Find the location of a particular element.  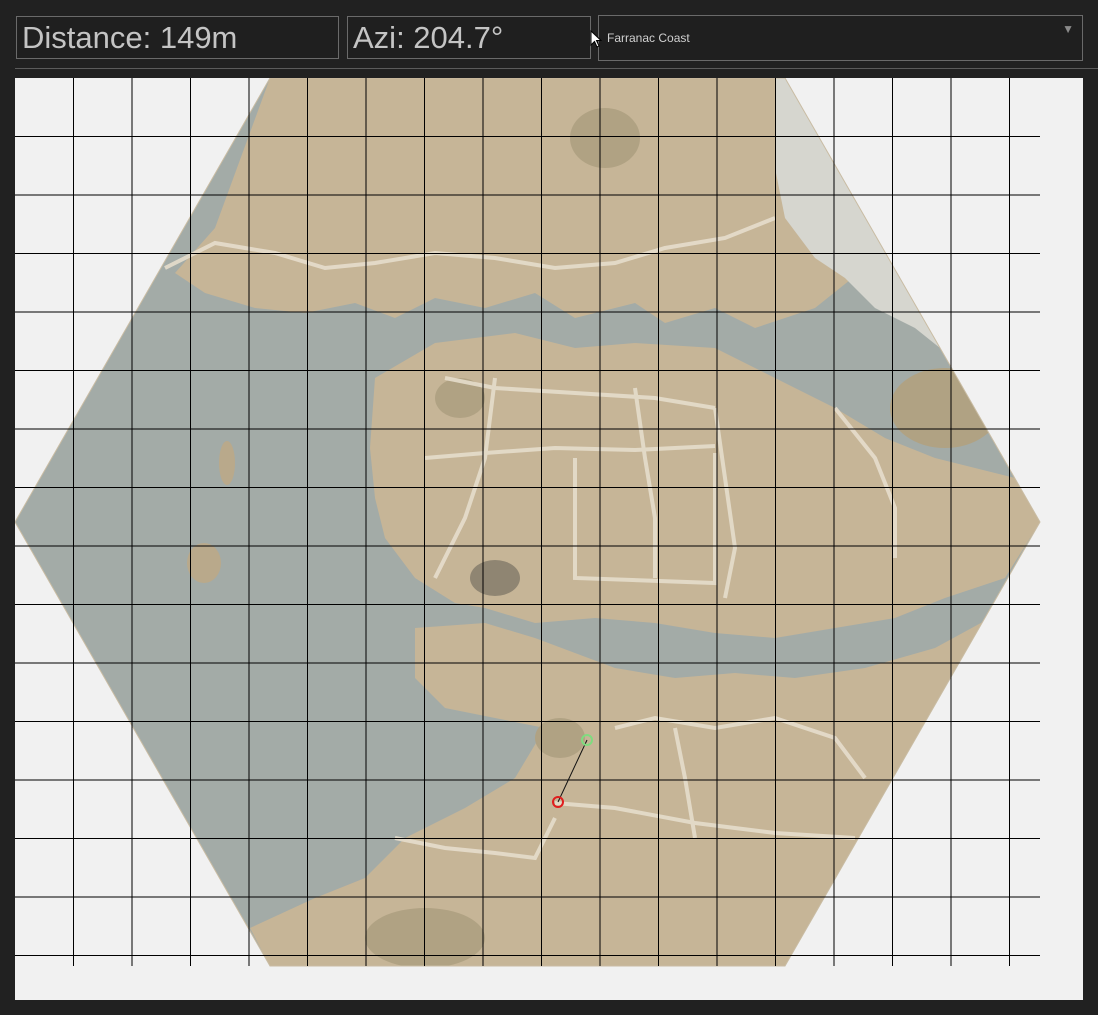

distance-text: Distance: 149m is located at coordinates (130, 37).